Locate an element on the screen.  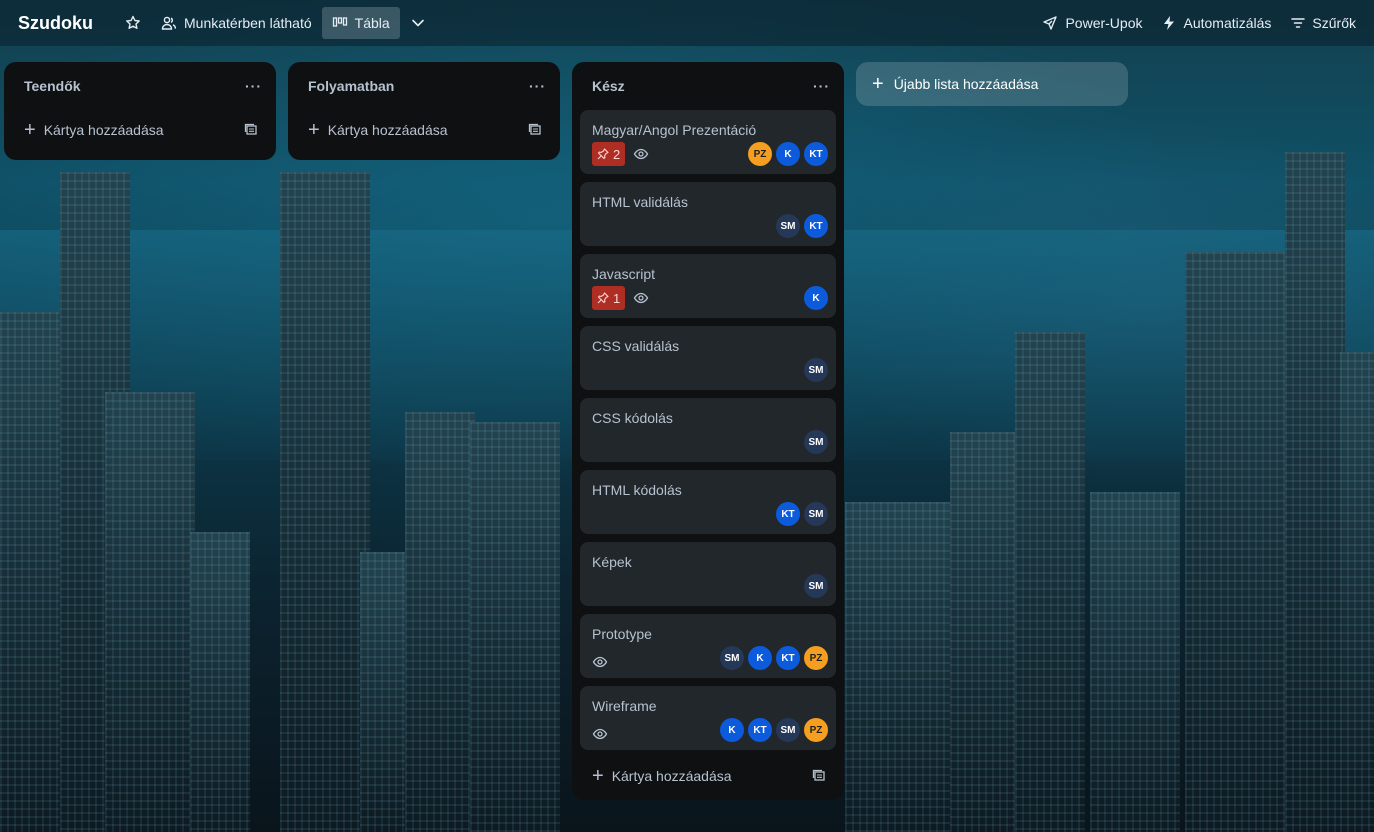
card-html-kodolas: HTML kódolás KT SM is located at coordinates (708, 502).